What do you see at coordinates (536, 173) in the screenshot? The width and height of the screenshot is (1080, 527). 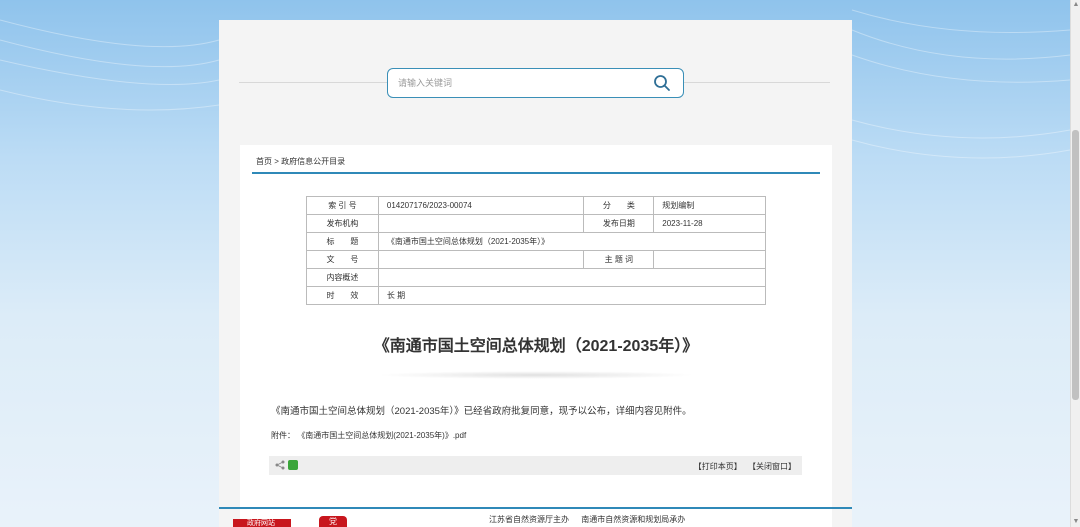 I see `breadcrumb-divider` at bounding box center [536, 173].